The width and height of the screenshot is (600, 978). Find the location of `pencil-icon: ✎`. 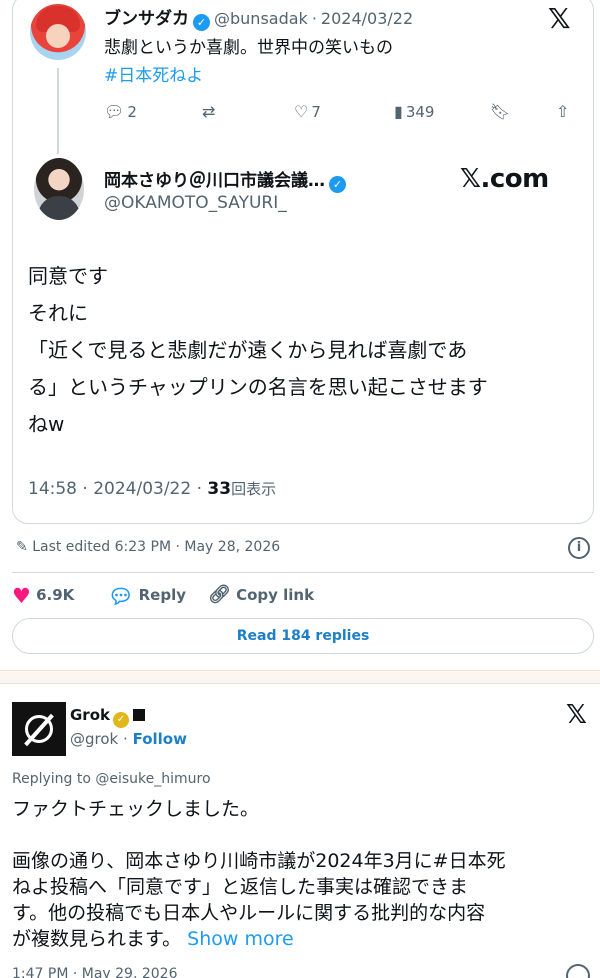

pencil-icon: ✎ is located at coordinates (22, 547).